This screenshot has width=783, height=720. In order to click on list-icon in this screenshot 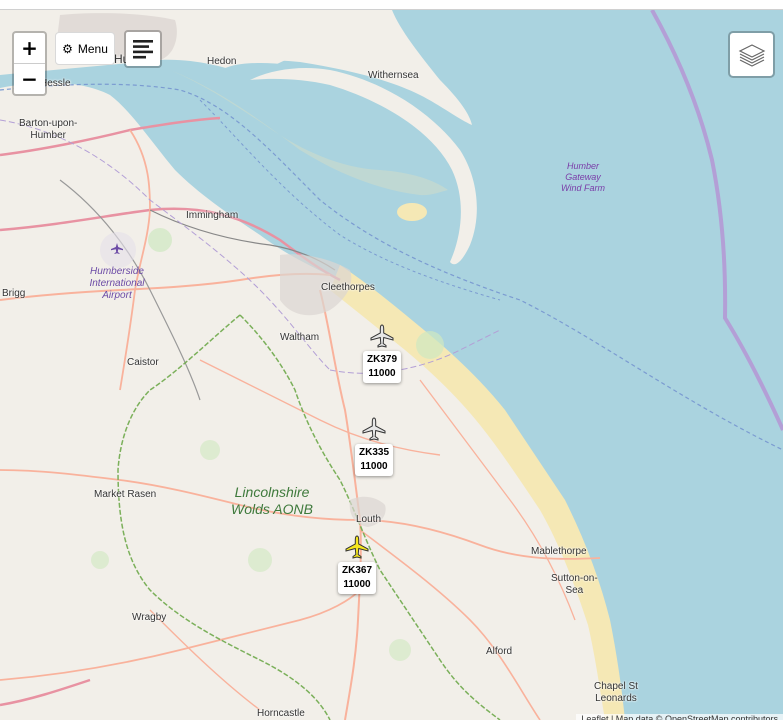, I will do `click(143, 49)`.